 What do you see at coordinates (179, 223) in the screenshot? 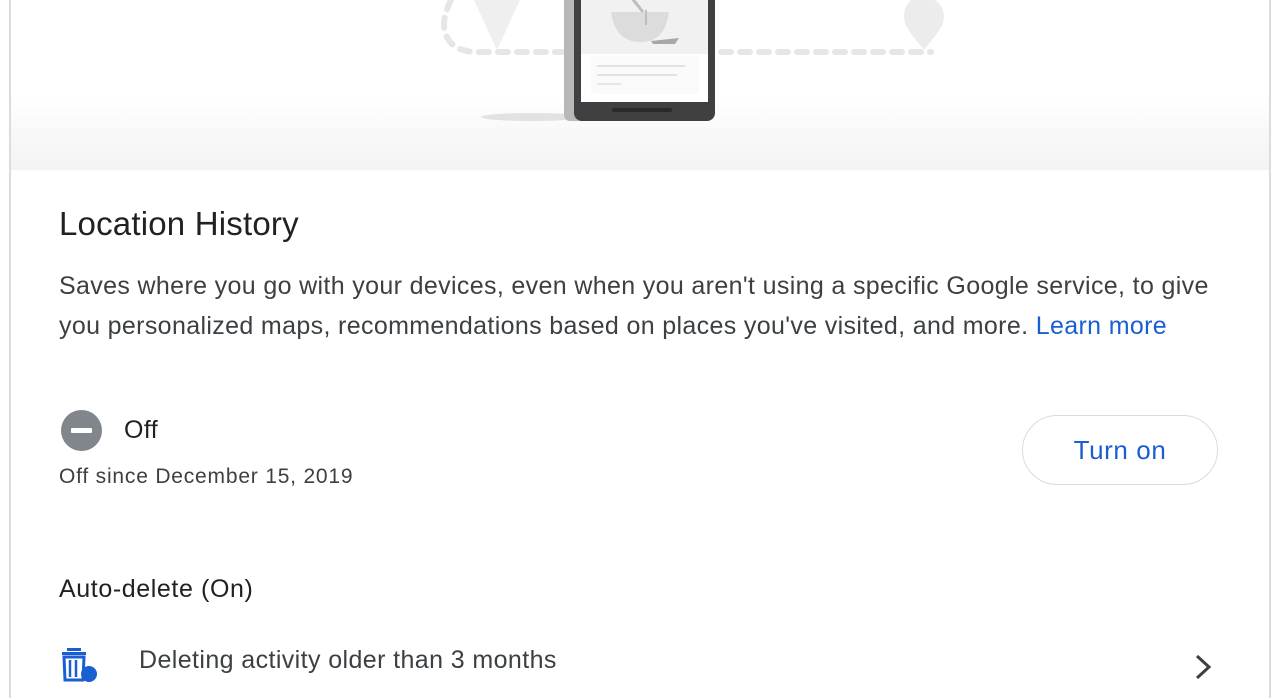
I see `page-title: Location History` at bounding box center [179, 223].